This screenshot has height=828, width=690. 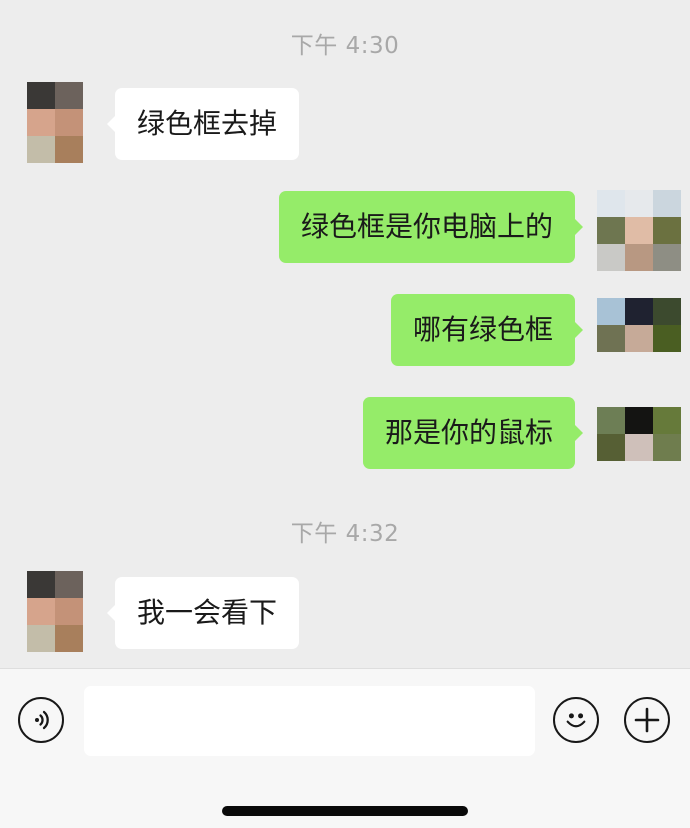 I want to click on timestamp: 下午 4:32, so click(x=345, y=534).